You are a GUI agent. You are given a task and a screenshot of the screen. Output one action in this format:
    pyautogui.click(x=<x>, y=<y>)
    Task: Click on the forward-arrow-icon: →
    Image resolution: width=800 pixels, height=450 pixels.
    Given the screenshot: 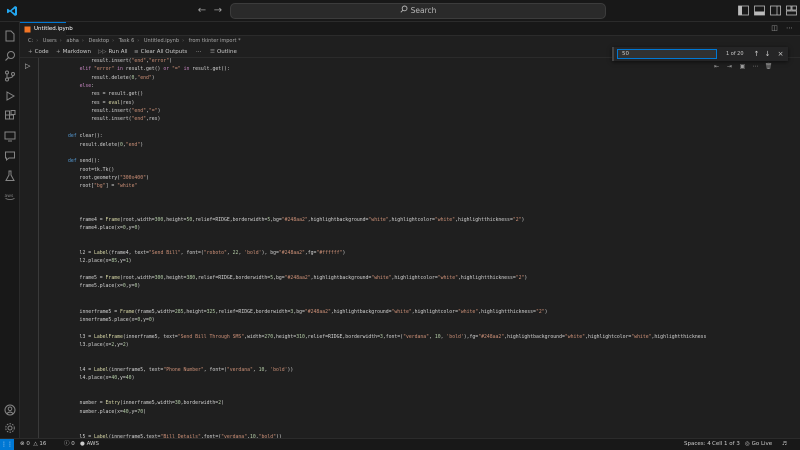 What is the action you would take?
    pyautogui.click(x=218, y=11)
    